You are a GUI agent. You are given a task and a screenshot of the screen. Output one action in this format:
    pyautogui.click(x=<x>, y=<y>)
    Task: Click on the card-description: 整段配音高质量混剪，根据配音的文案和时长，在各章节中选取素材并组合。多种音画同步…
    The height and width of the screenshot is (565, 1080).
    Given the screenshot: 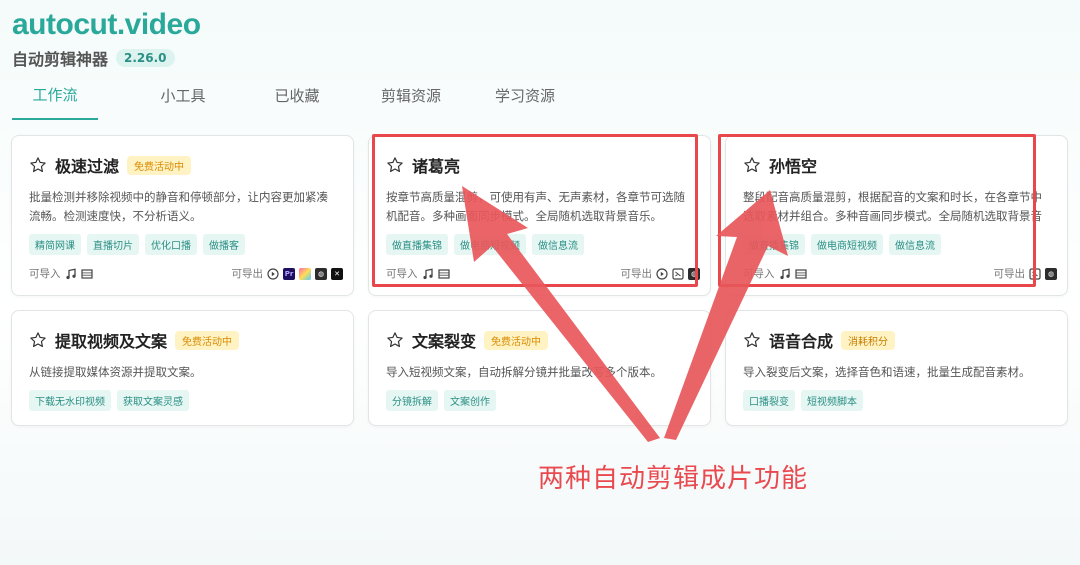 What is the action you would take?
    pyautogui.click(x=892, y=206)
    